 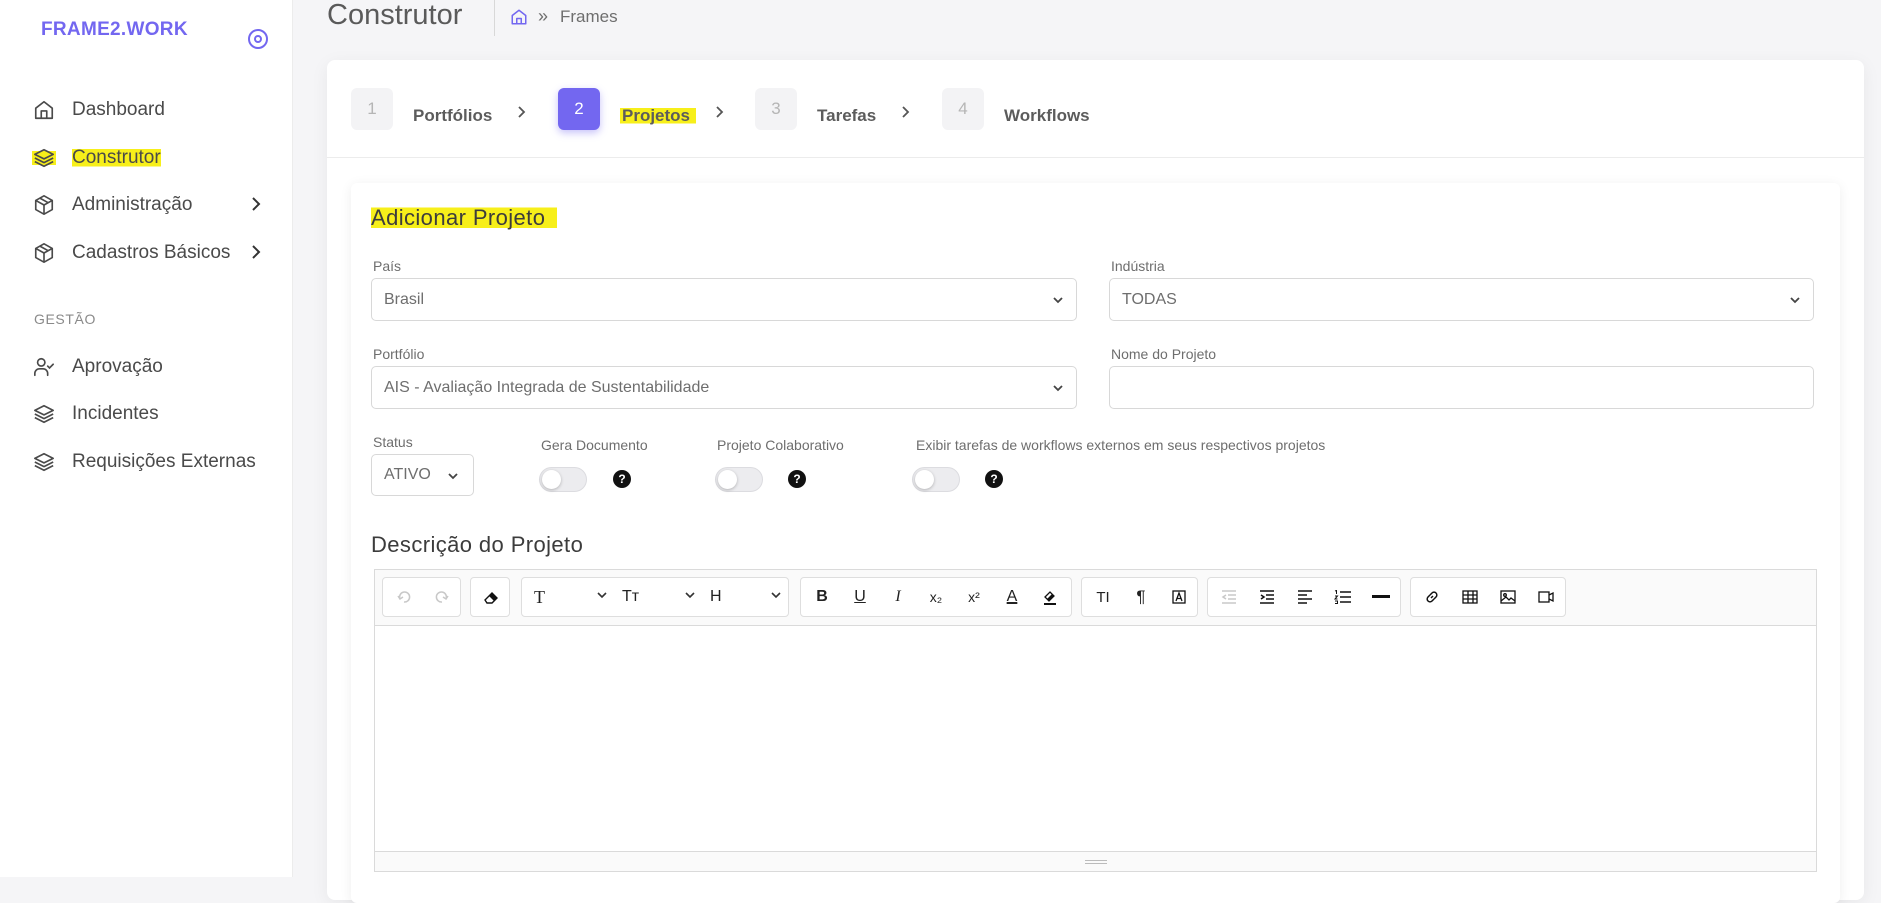 What do you see at coordinates (399, 354) in the screenshot?
I see `portfolio-label: Portfólio` at bounding box center [399, 354].